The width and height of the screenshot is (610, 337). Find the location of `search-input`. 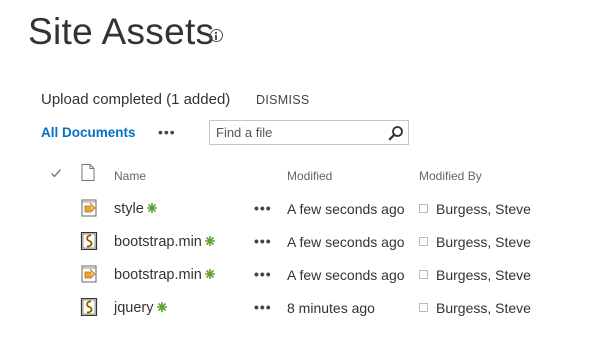

search-input is located at coordinates (309, 132).